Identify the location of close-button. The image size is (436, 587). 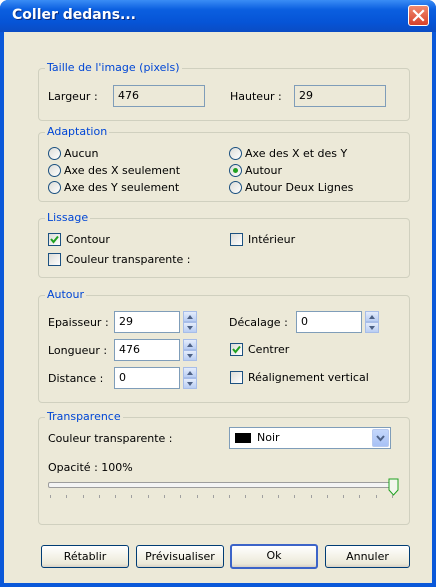
(418, 15).